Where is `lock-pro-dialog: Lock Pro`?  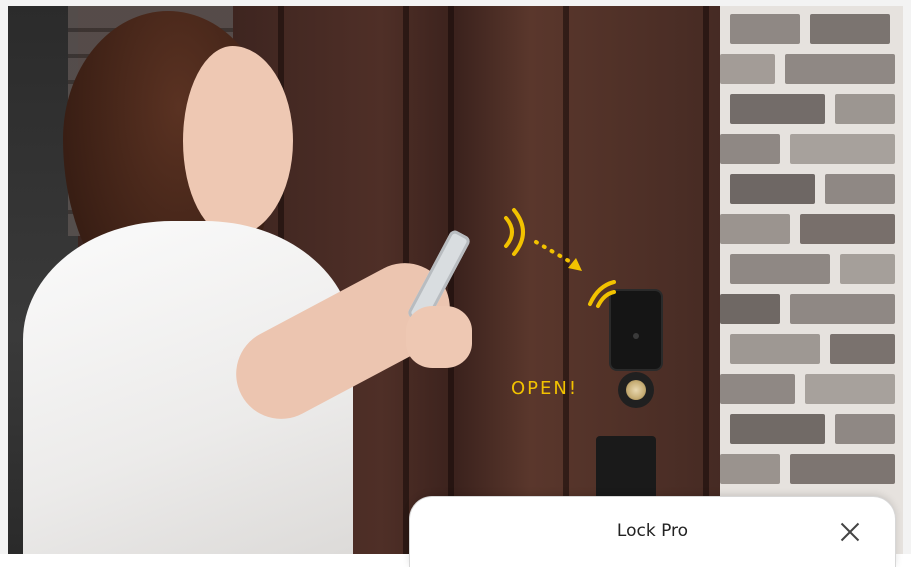 lock-pro-dialog: Lock Pro is located at coordinates (652, 532).